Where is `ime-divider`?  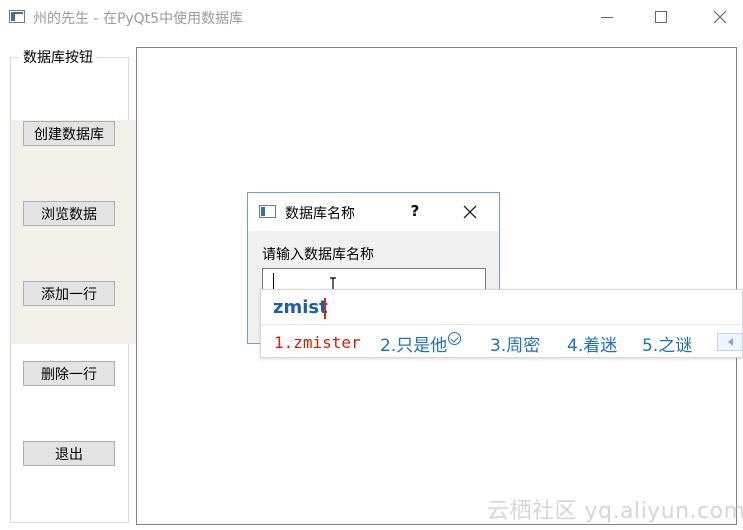
ime-divider is located at coordinates (501, 324).